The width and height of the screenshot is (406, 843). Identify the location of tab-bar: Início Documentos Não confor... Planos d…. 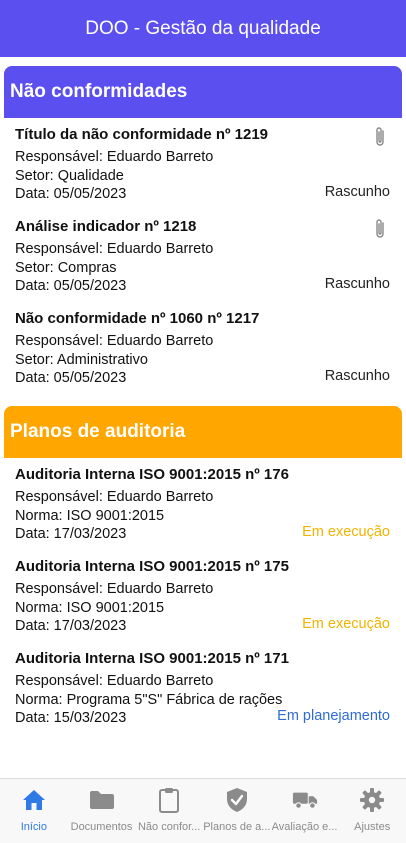
(203, 810).